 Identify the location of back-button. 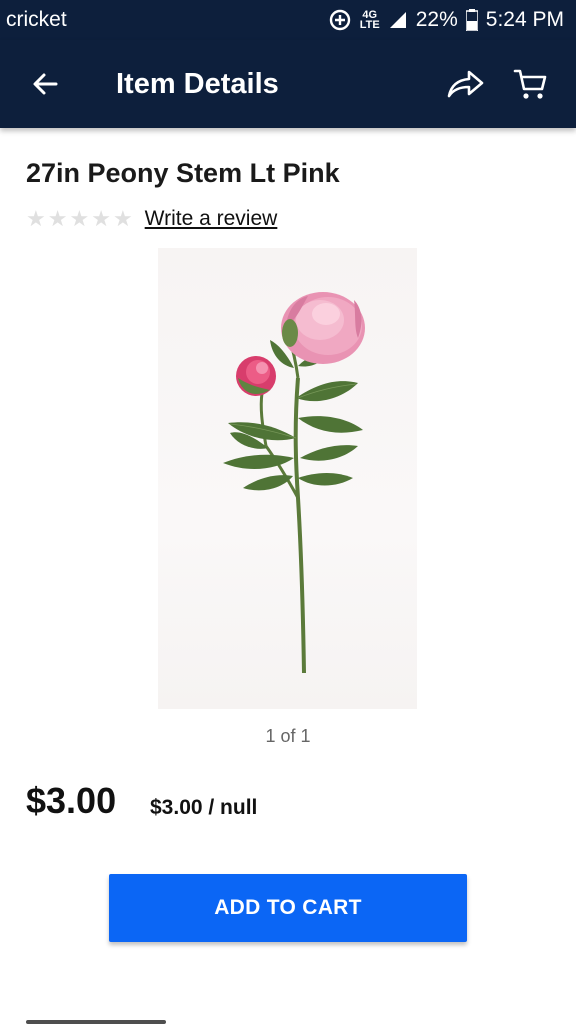
(45, 84).